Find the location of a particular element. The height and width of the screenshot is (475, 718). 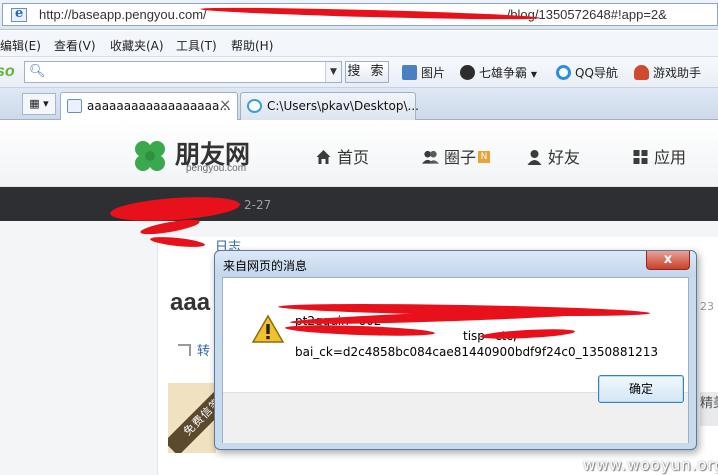

forward-icon is located at coordinates (184, 350).